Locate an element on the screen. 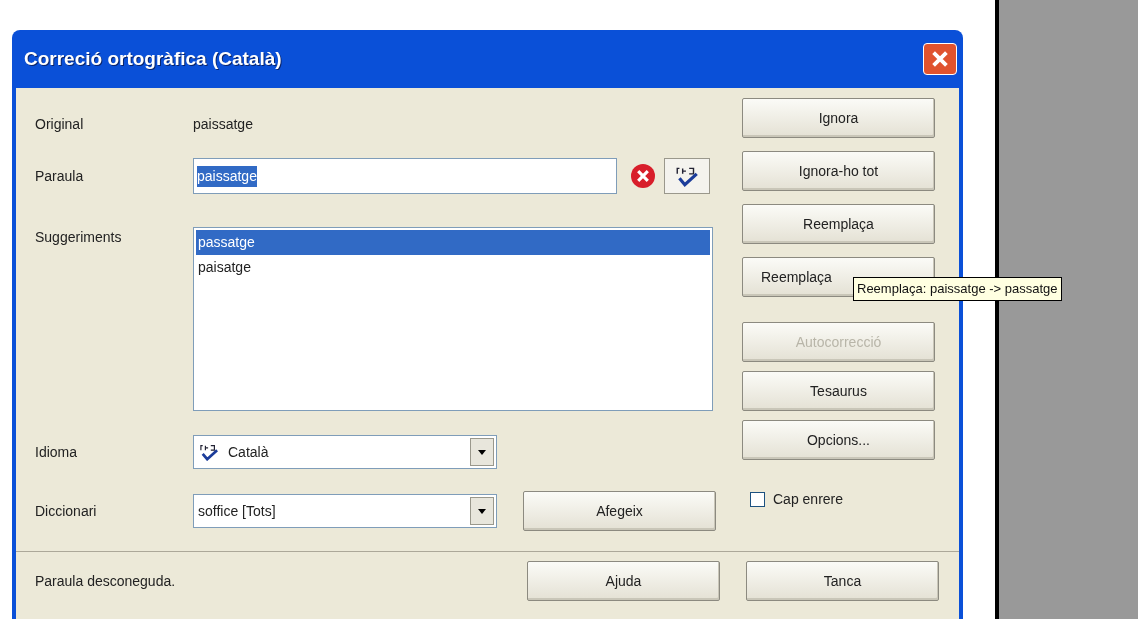  dialog-button: Afegeix is located at coordinates (619, 511).